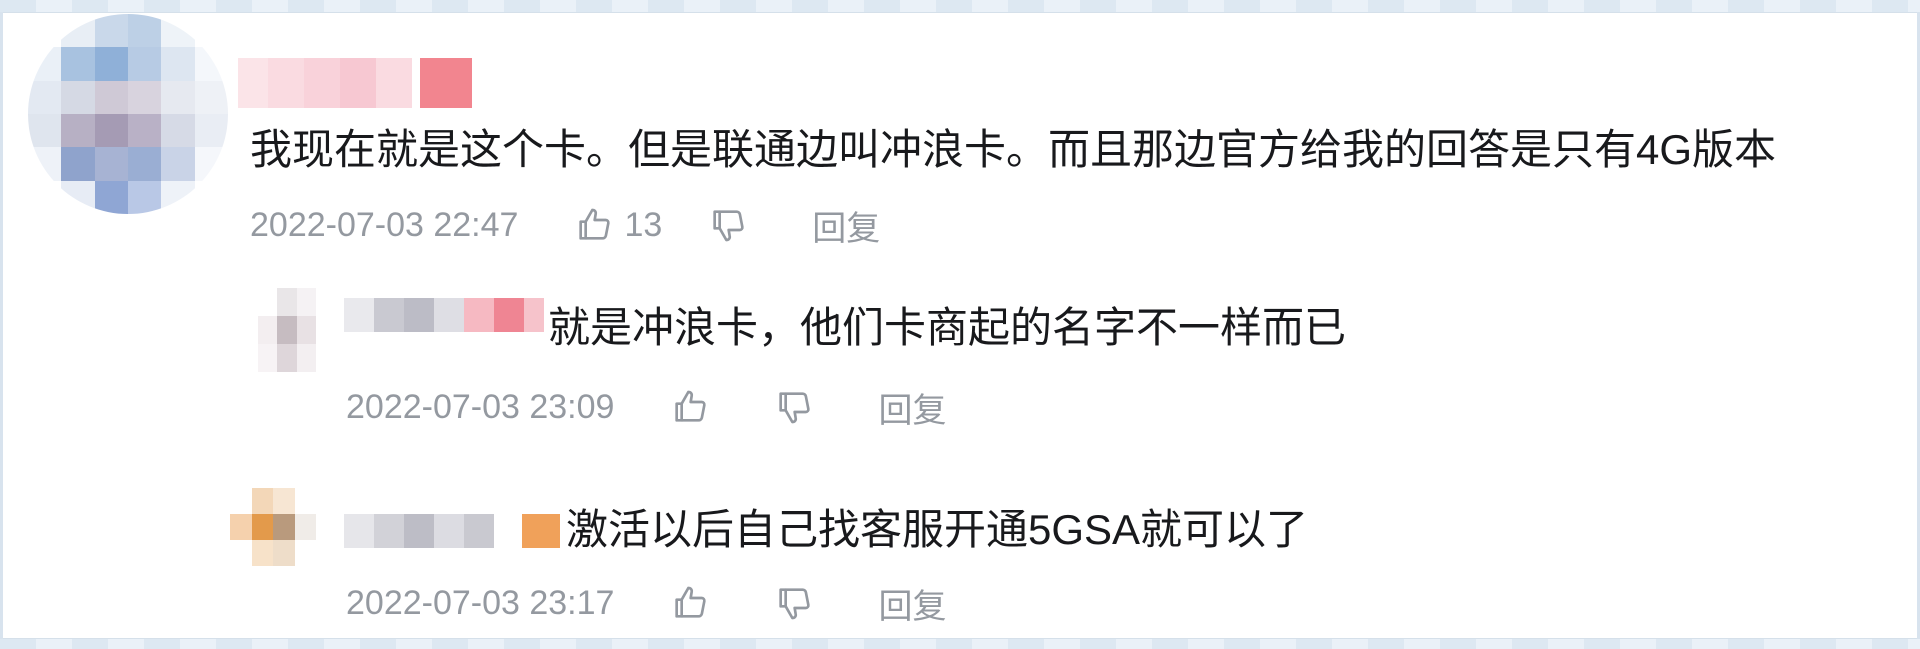  Describe the element at coordinates (646, 407) in the screenshot. I see `reply-meta: 2022-07-03 23:09 回复` at that location.